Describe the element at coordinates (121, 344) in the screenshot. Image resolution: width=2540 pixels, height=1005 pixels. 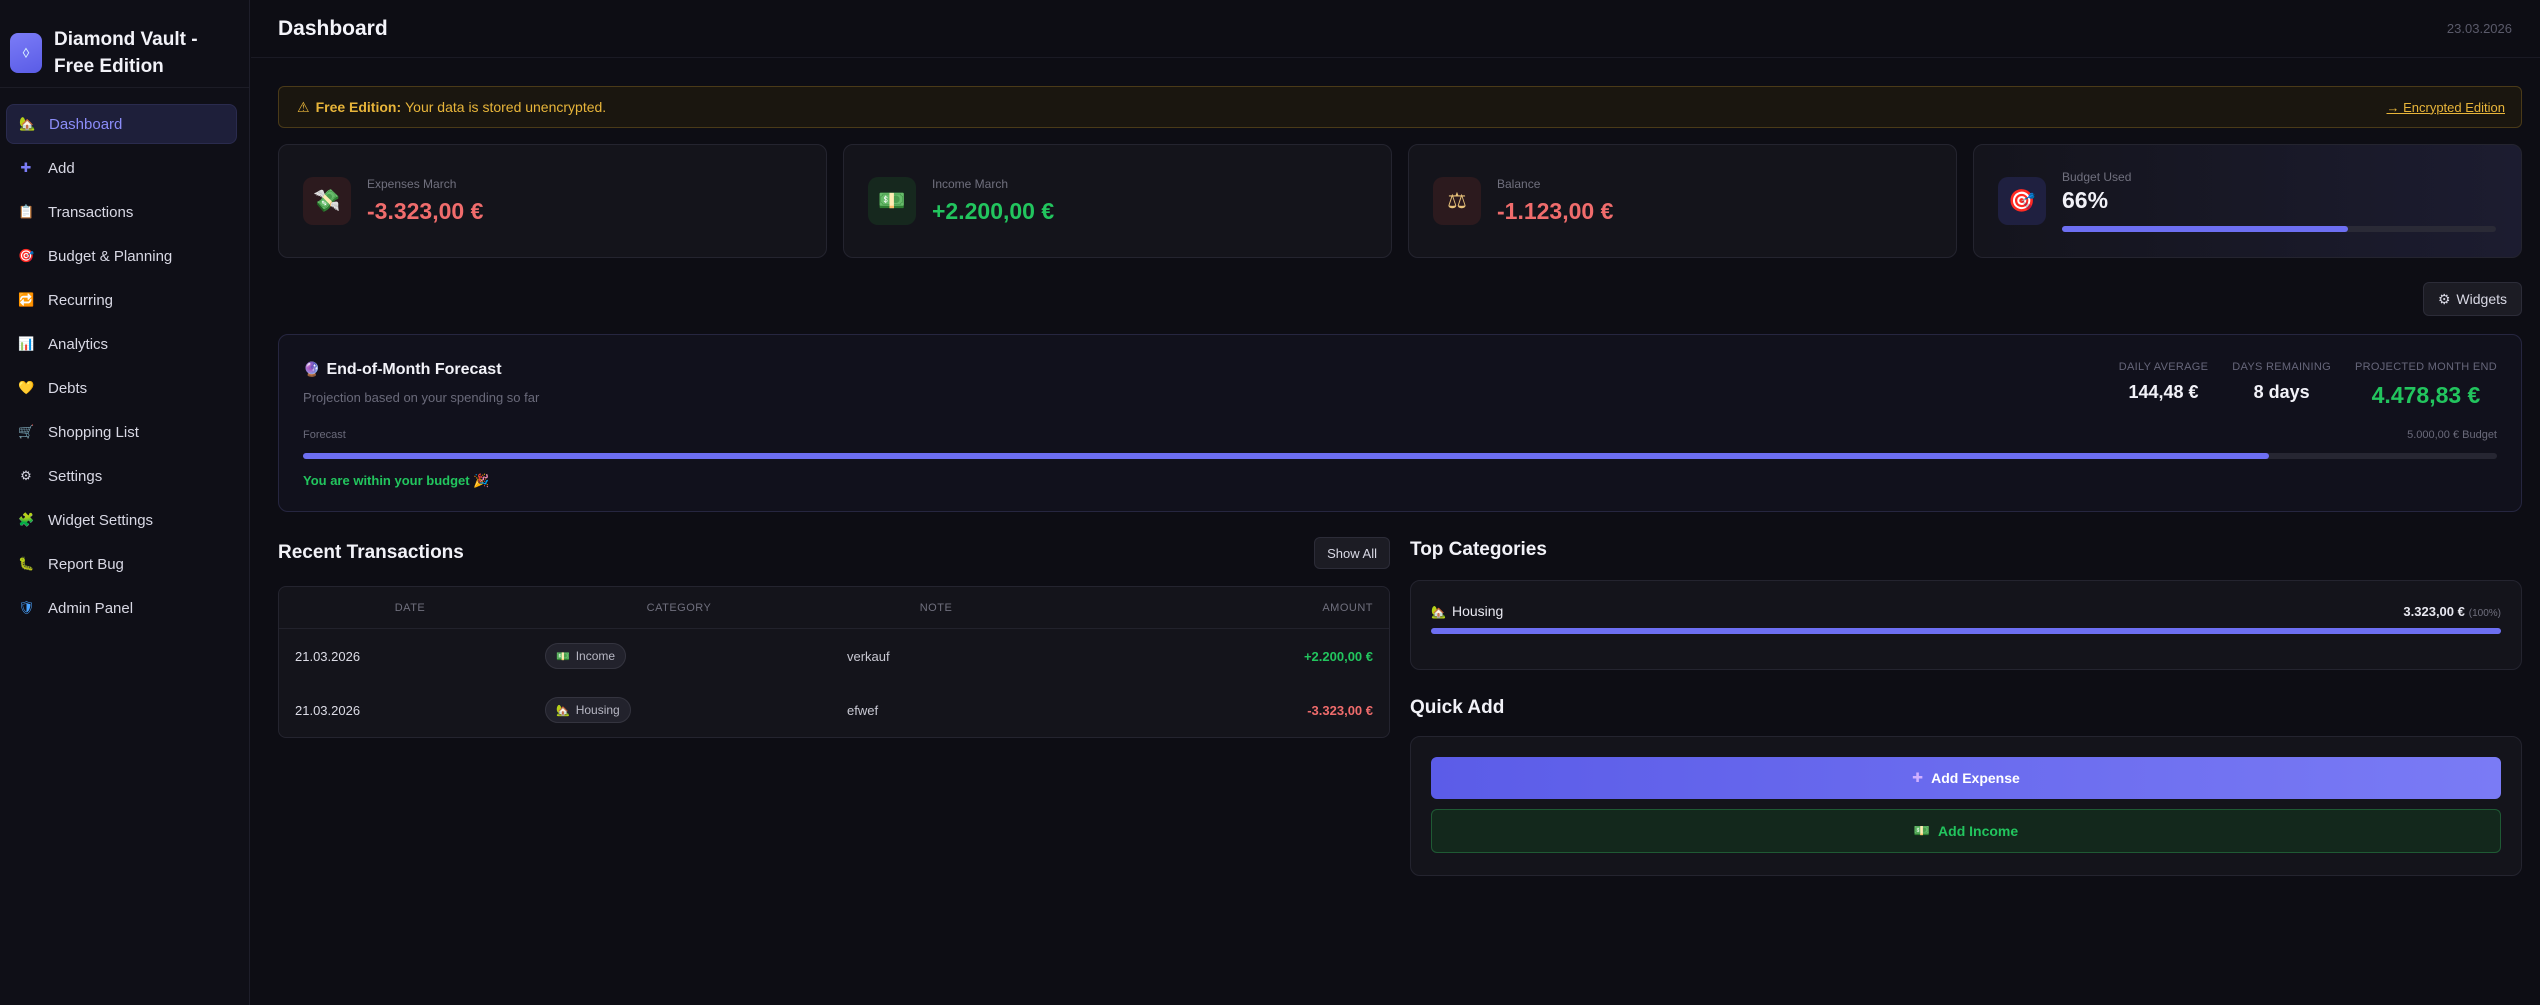
I see `sidebar-item-analytics: 📊 Analytics` at that location.